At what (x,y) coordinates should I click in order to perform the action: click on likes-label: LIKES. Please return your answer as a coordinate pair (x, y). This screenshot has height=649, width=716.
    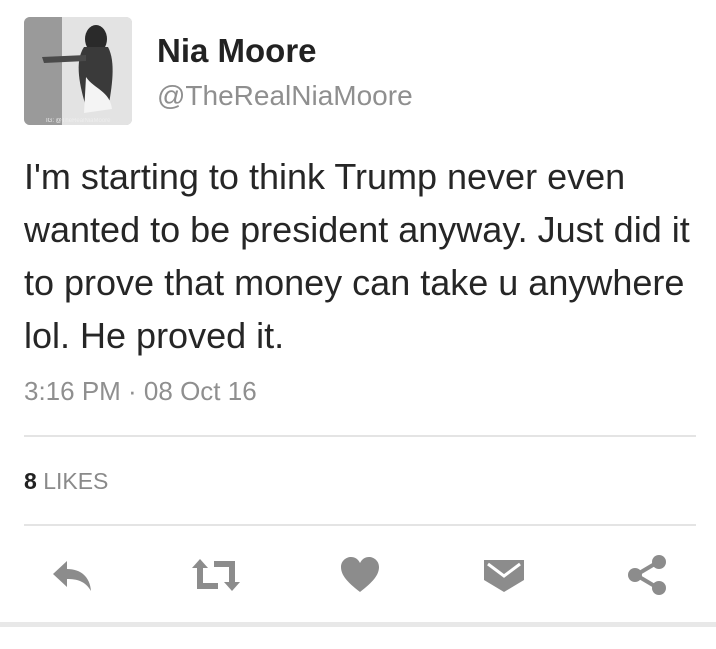
    Looking at the image, I should click on (76, 481).